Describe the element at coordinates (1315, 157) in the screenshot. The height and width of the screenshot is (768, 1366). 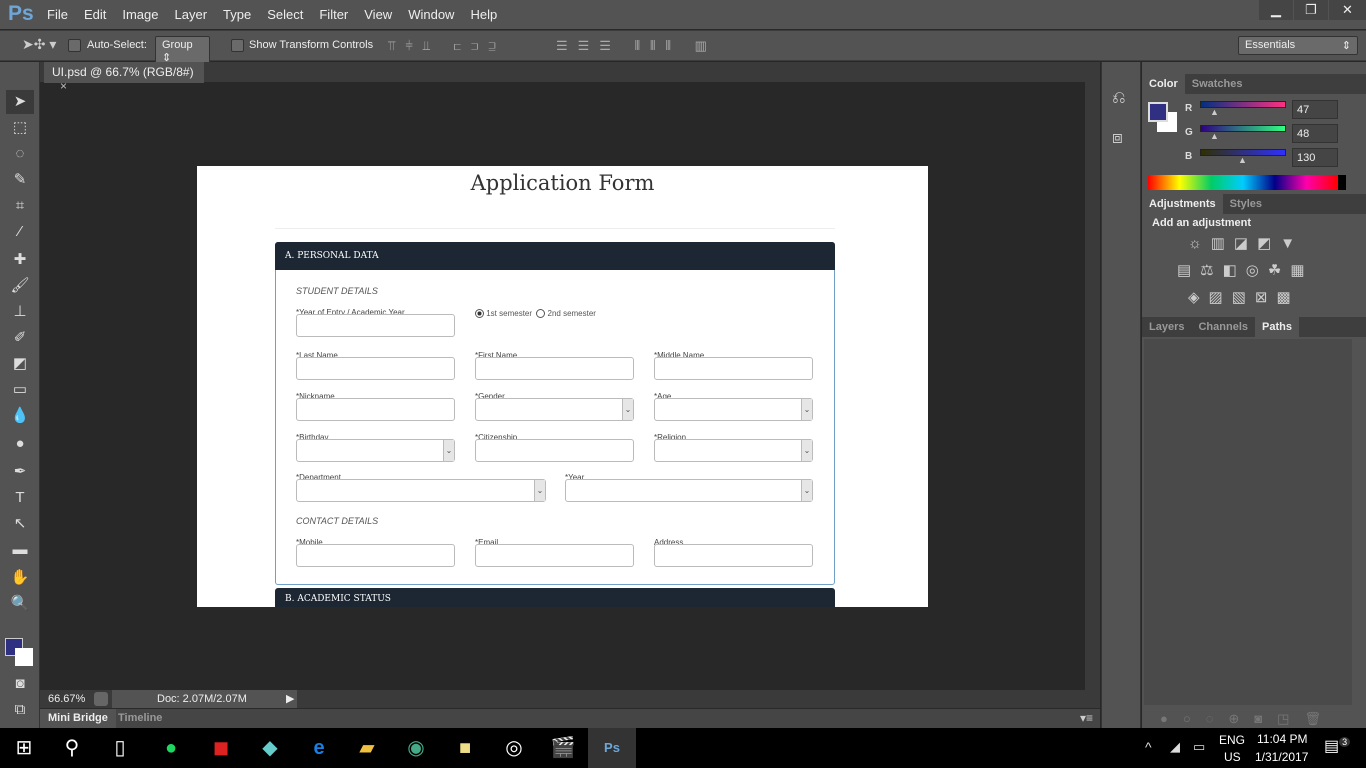
I see `b-value-input: 130` at that location.